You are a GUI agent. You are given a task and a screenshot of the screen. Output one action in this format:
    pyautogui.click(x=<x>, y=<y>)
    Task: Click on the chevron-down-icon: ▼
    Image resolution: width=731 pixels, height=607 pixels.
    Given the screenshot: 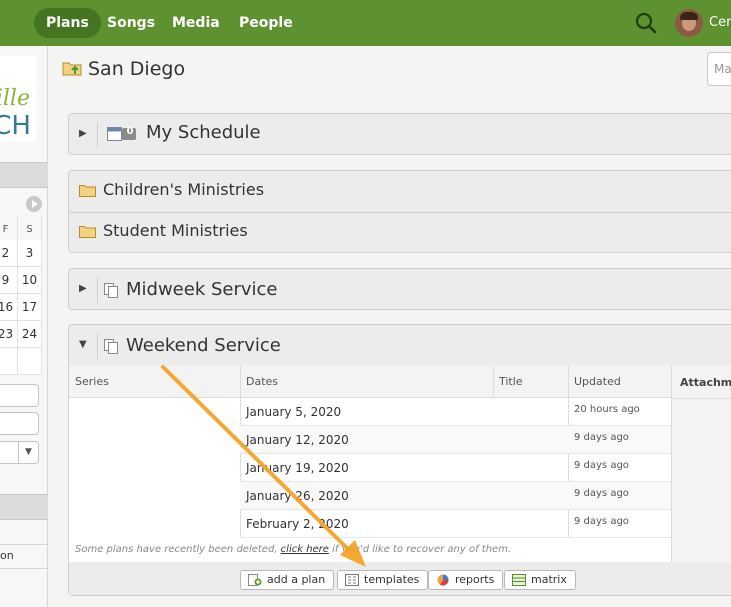 What is the action you would take?
    pyautogui.click(x=28, y=452)
    